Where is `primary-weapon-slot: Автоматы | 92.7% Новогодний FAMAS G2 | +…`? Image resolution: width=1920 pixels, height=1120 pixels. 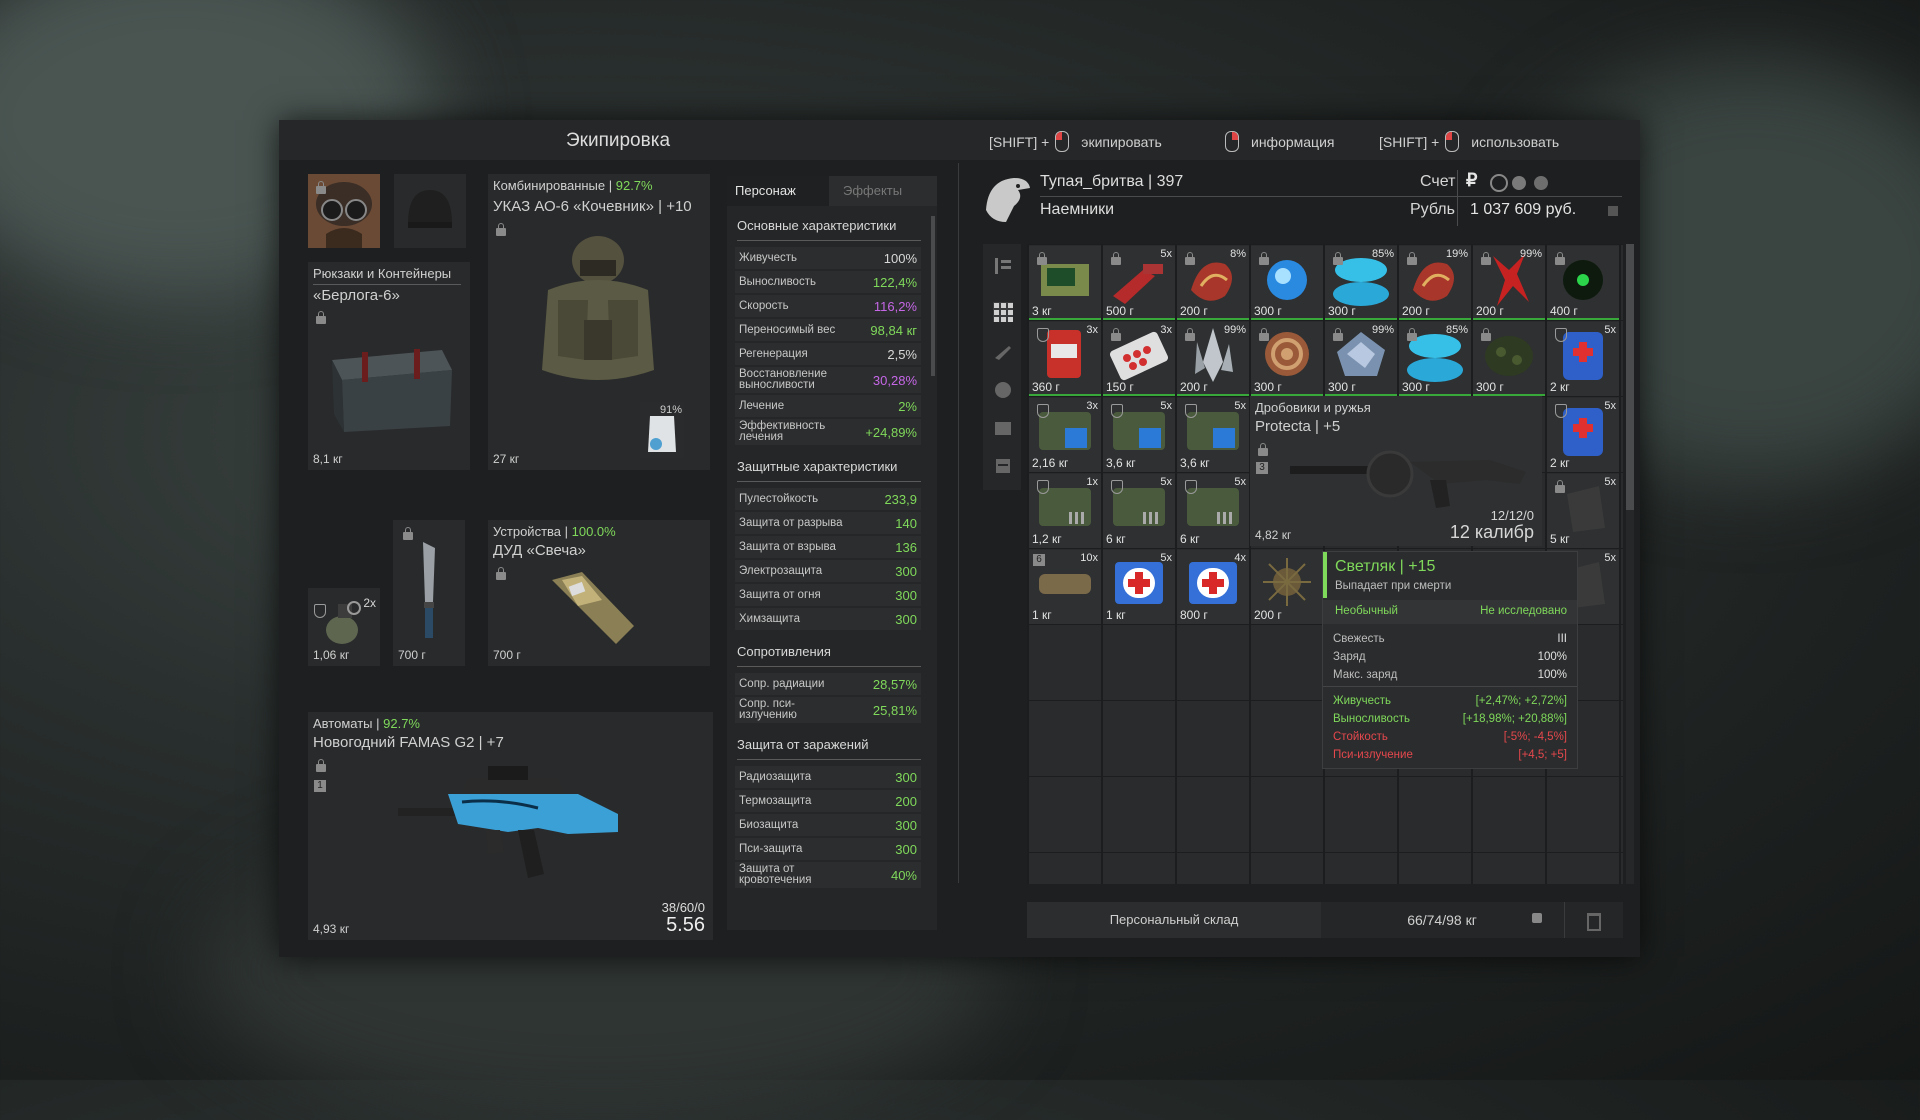
primary-weapon-slot: Автоматы | 92.7% Новогодний FAMAS G2 | +… is located at coordinates (510, 826).